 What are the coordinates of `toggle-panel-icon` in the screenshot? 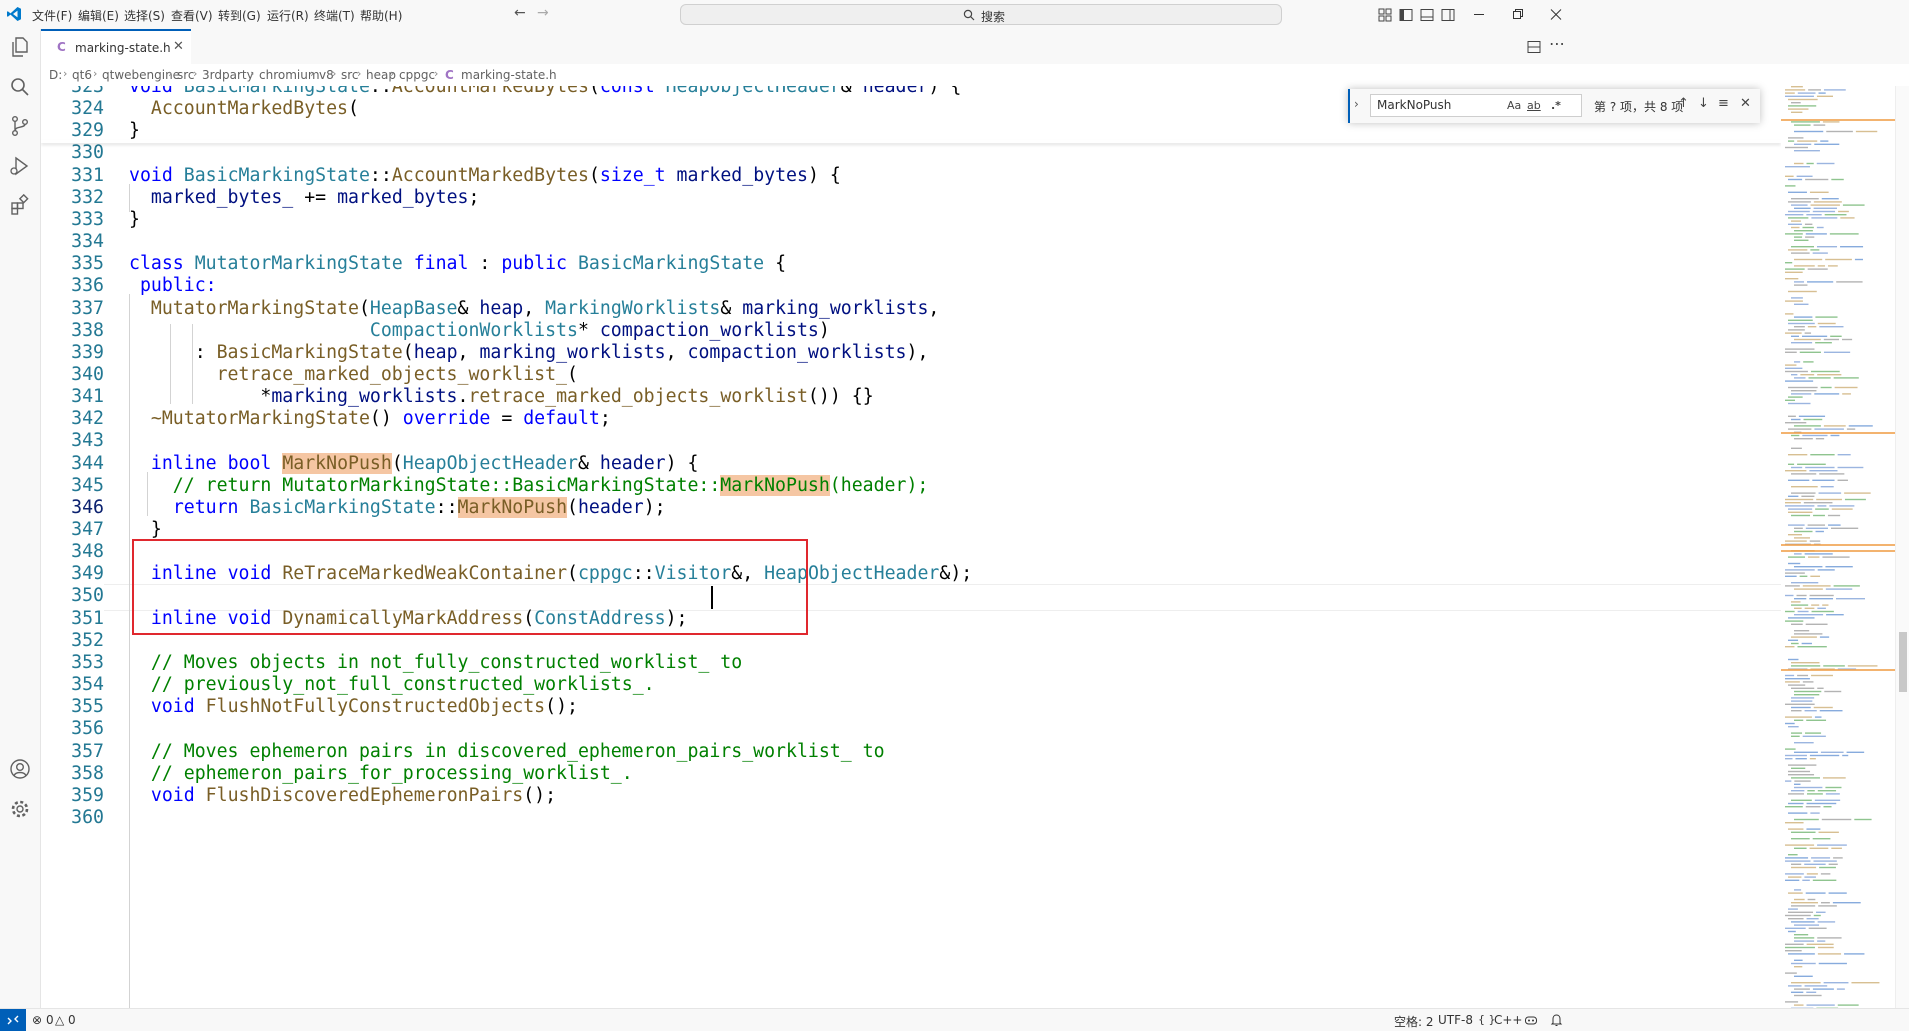 It's located at (1427, 15).